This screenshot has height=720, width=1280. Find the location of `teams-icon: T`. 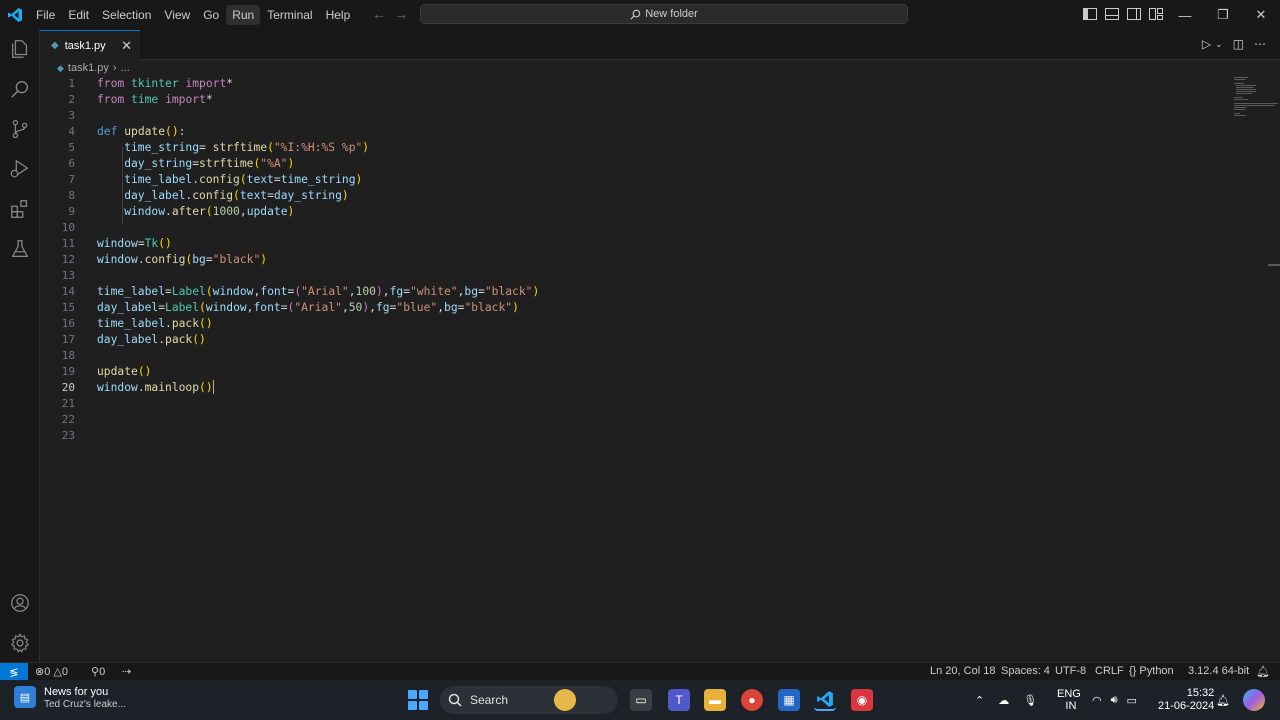

teams-icon: T is located at coordinates (679, 700).